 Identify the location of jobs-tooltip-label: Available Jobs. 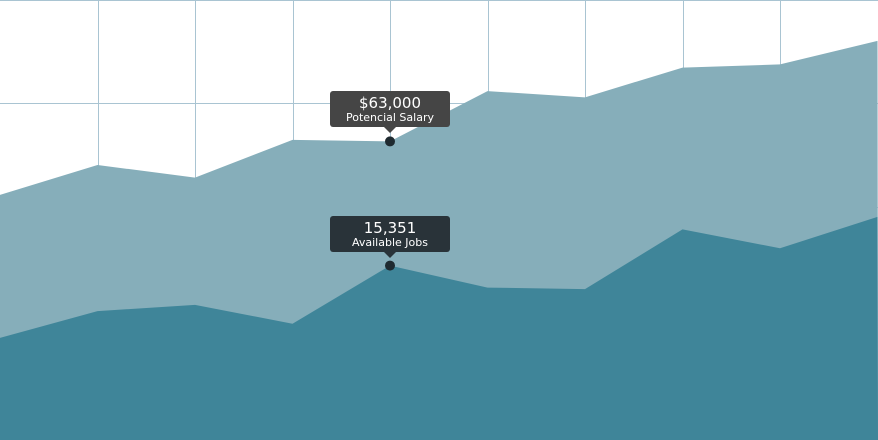
(390, 242).